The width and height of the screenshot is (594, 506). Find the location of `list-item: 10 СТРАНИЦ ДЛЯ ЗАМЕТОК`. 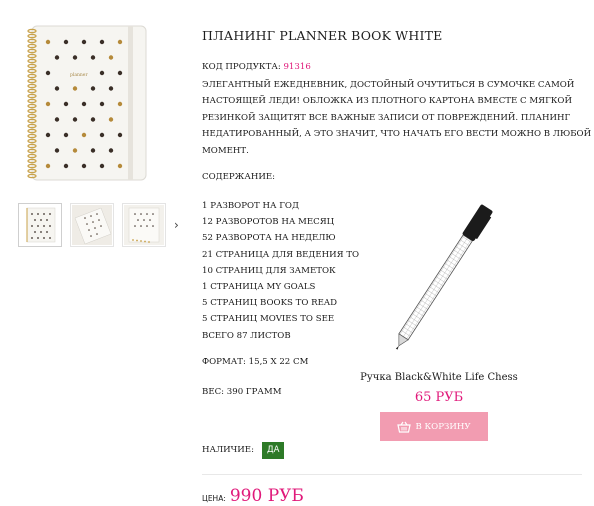

list-item: 10 СТРАНИЦ ДЛЯ ЗАМЕТОК is located at coordinates (269, 270).